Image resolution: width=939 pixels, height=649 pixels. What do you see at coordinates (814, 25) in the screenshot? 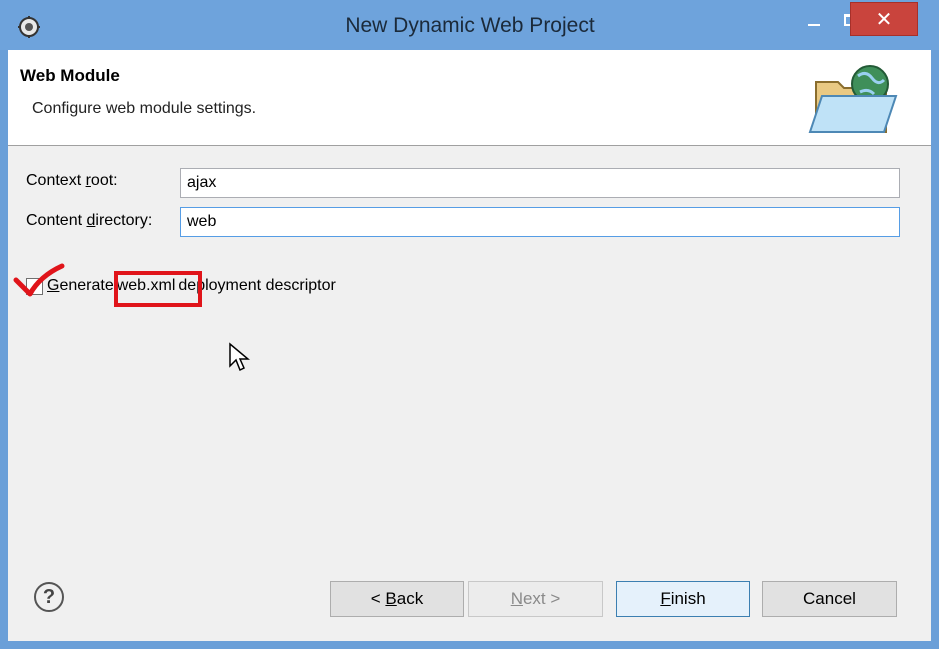
I see `minimize-icon` at bounding box center [814, 25].